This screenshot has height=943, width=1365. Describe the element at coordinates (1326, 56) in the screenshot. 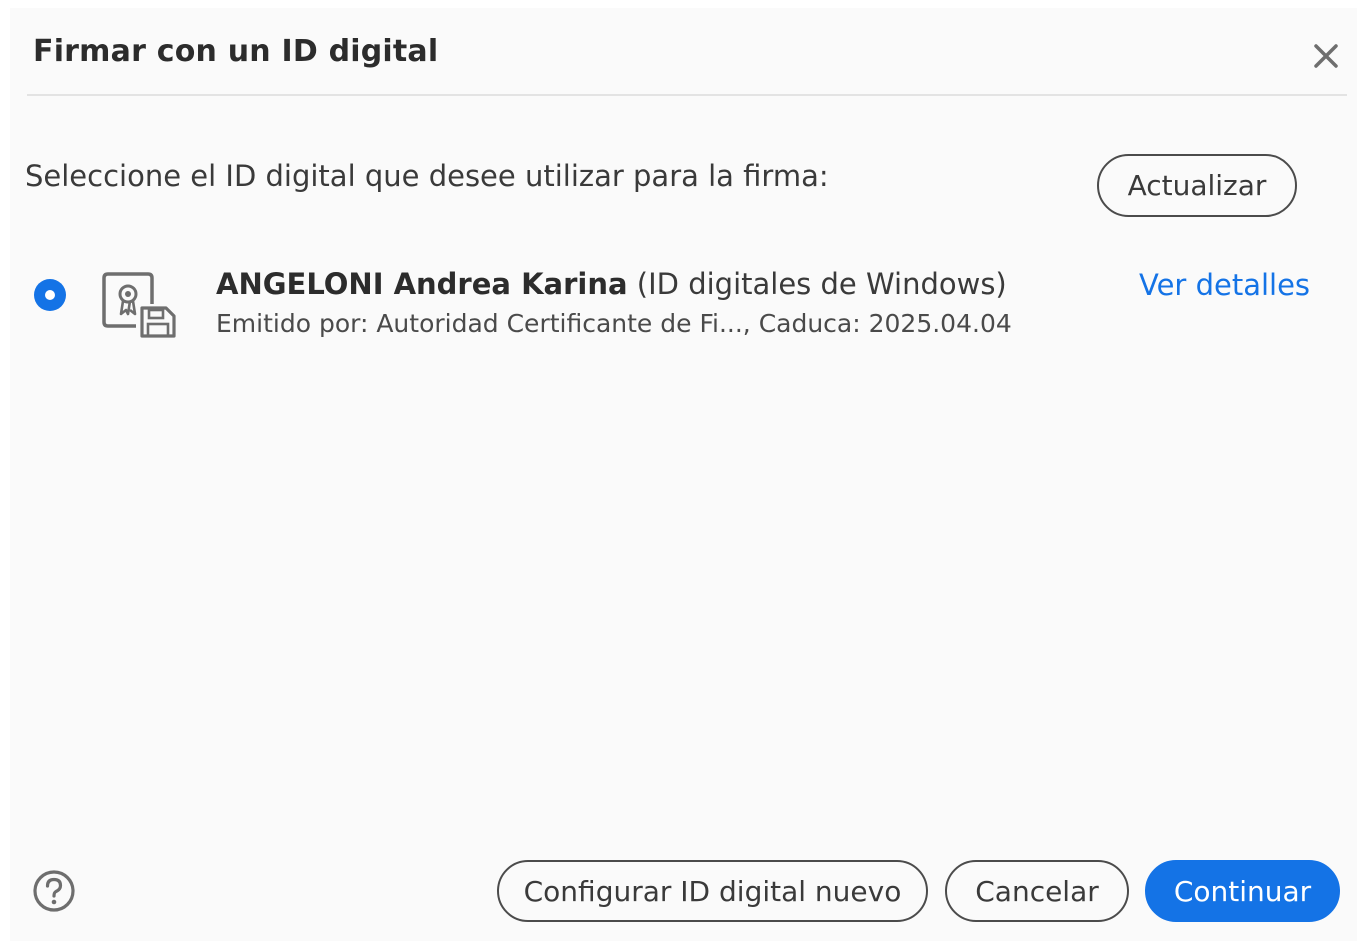

I see `close-icon` at that location.